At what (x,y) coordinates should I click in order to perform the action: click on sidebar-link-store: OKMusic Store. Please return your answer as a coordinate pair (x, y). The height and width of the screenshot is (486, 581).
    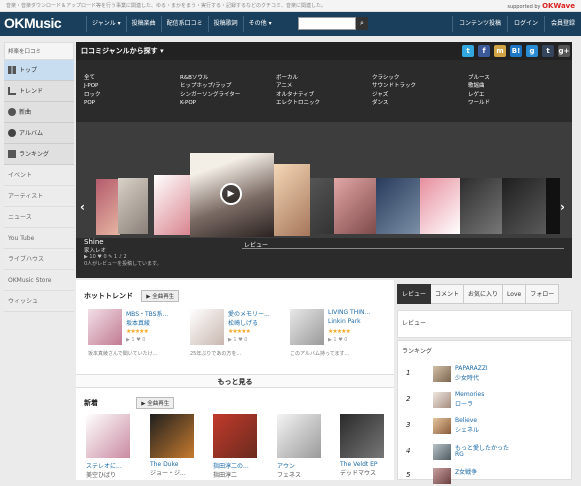
    Looking at the image, I should click on (39, 280).